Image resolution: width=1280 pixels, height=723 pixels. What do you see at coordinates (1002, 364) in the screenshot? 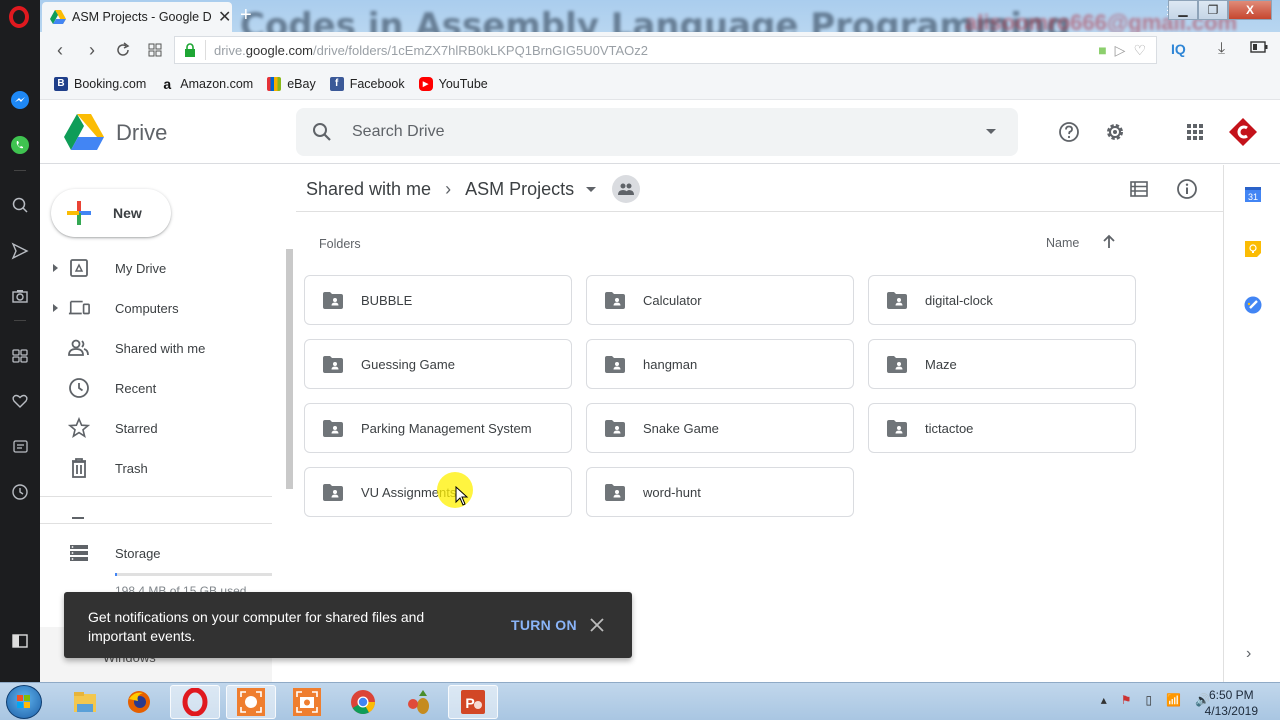
I see `folder-item: Maze` at bounding box center [1002, 364].